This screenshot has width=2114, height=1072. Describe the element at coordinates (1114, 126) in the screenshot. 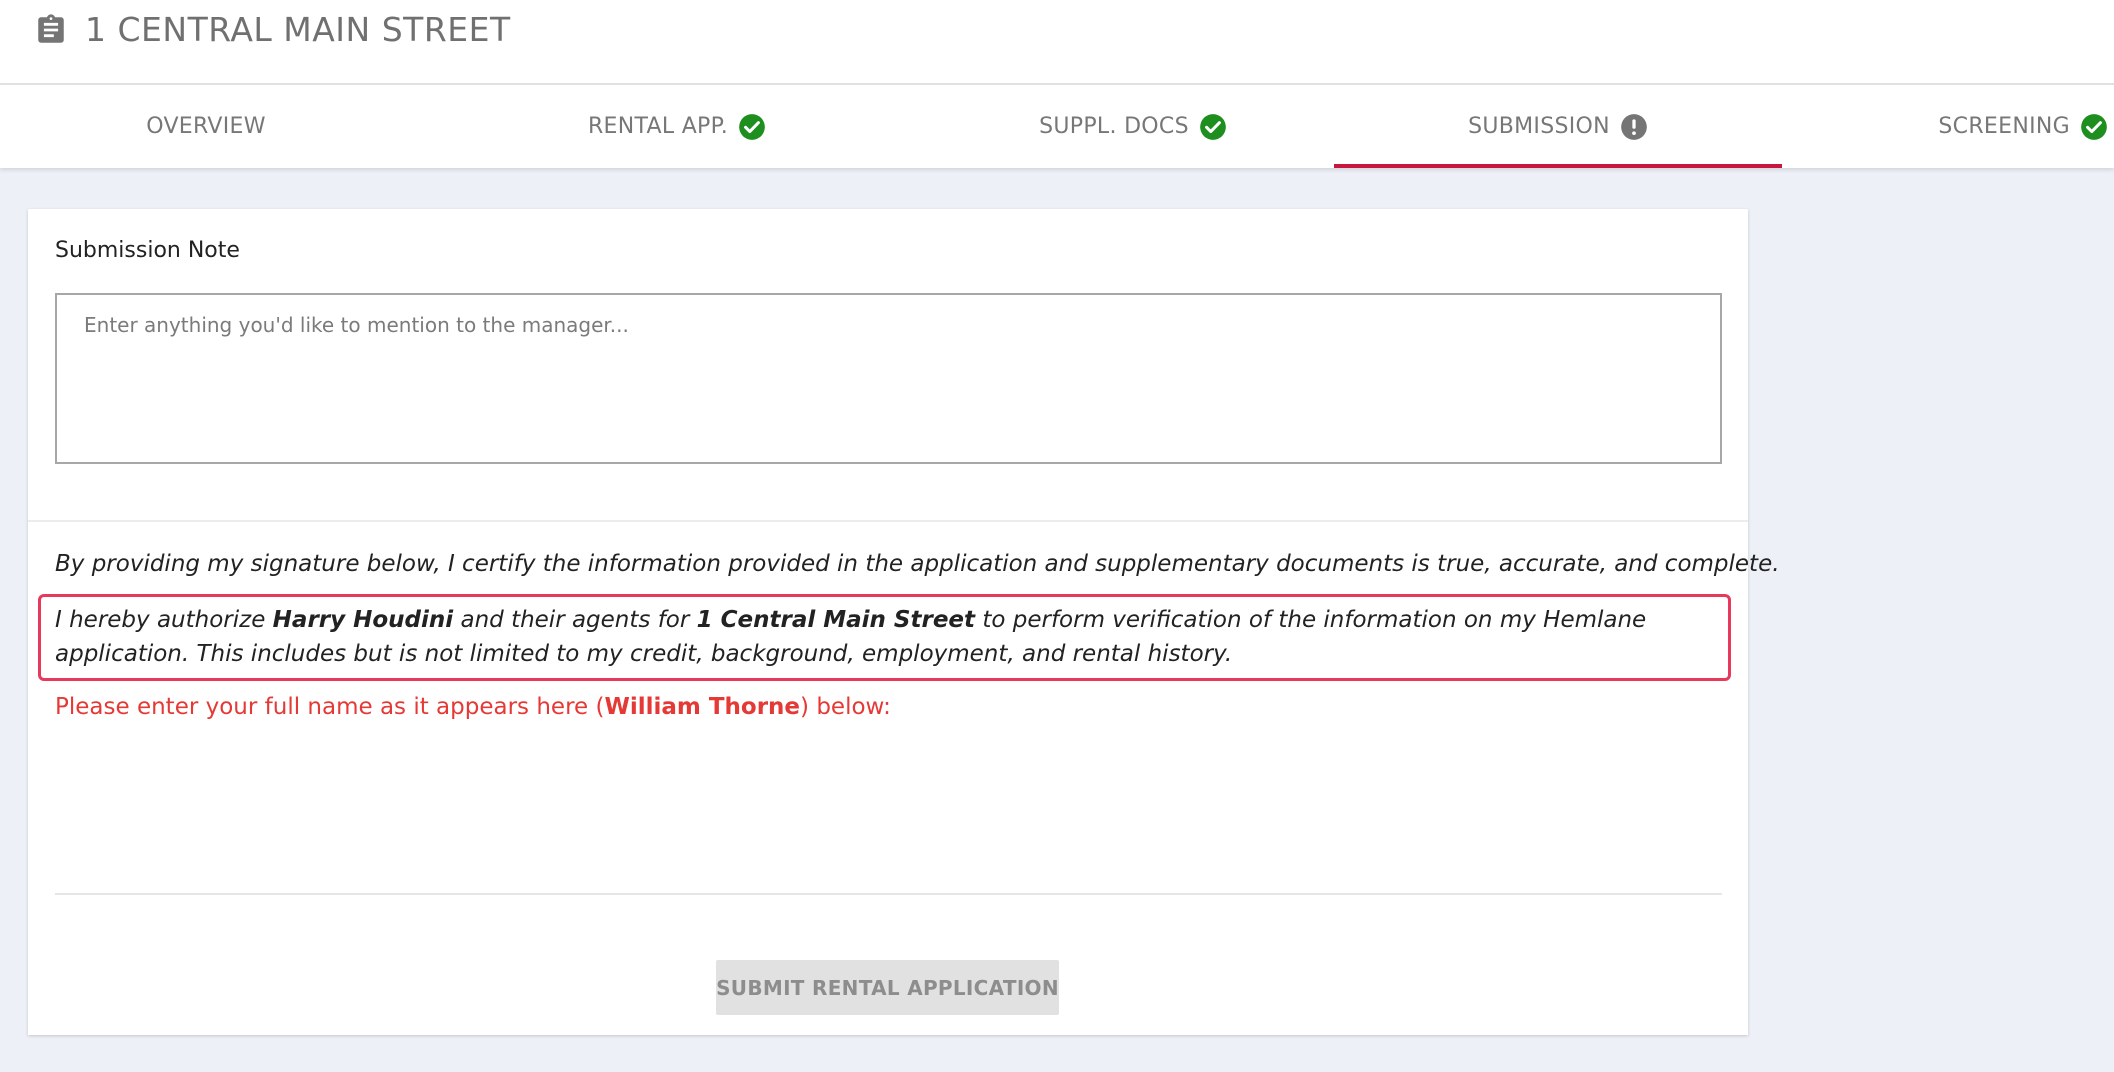

I see `tab-suppl-docs-label: SUPPL. DOCS` at that location.